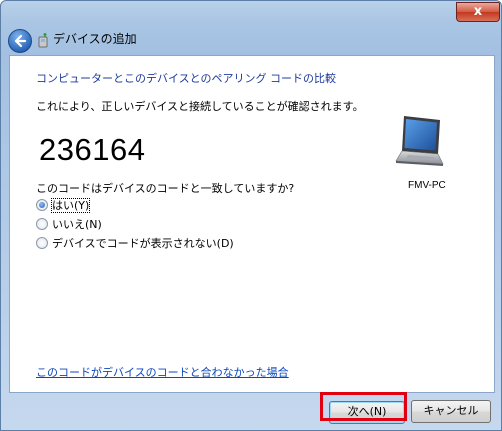  I want to click on radio-no: いいえ(N), so click(69, 224).